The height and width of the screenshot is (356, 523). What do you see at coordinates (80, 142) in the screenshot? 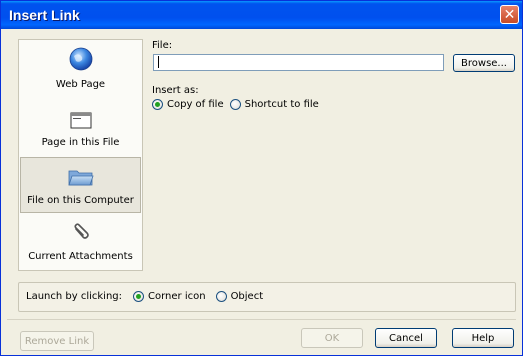
I see `sidebar-item-label: Page in this File` at bounding box center [80, 142].